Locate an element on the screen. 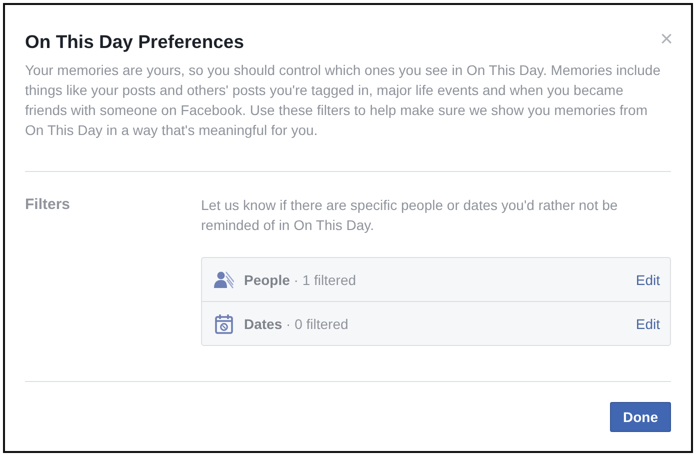 Image resolution: width=696 pixels, height=455 pixels. section-heading: Filters is located at coordinates (48, 205).